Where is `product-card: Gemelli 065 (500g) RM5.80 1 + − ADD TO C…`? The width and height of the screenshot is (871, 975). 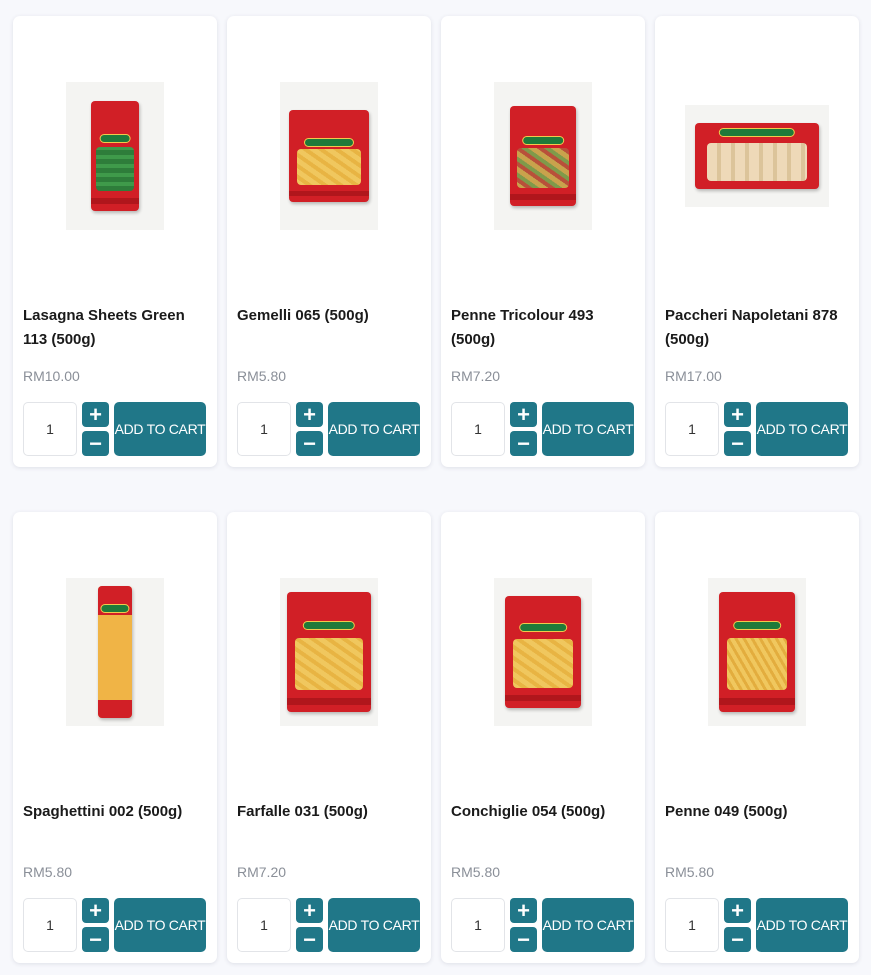 product-card: Gemelli 065 (500g) RM5.80 1 + − ADD TO C… is located at coordinates (329, 241).